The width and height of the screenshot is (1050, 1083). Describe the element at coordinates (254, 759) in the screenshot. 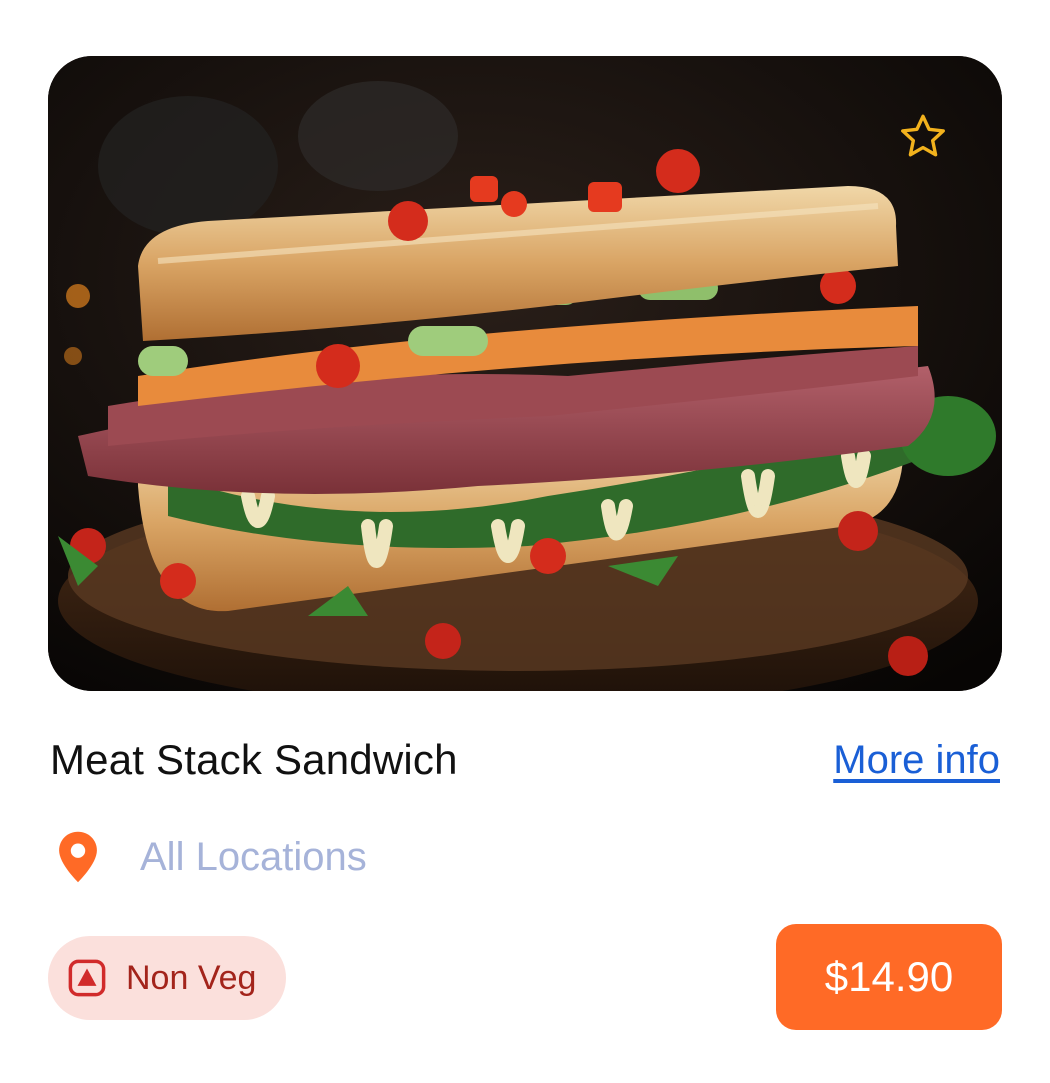

I see `product-name: Meat Stack Sandwich` at that location.